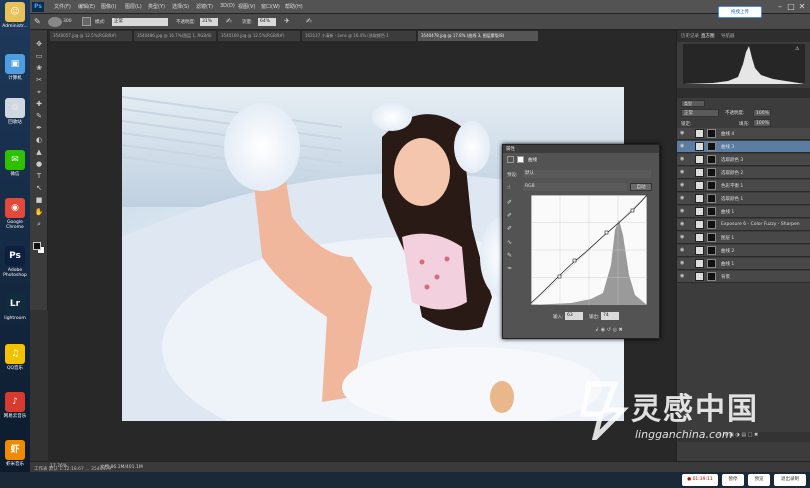  What do you see at coordinates (267, 22) in the screenshot?
I see `flow-input: 64%` at bounding box center [267, 22].